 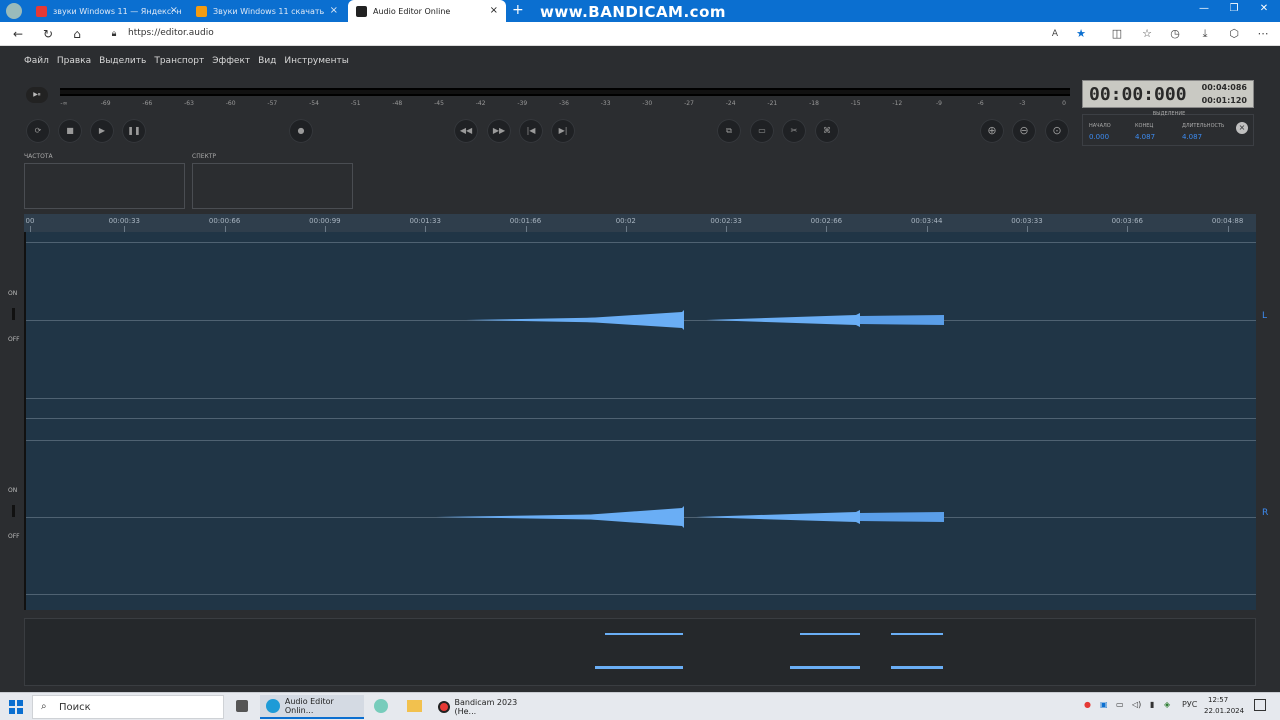 I want to click on right-channel-toggle, so click(x=13, y=511).